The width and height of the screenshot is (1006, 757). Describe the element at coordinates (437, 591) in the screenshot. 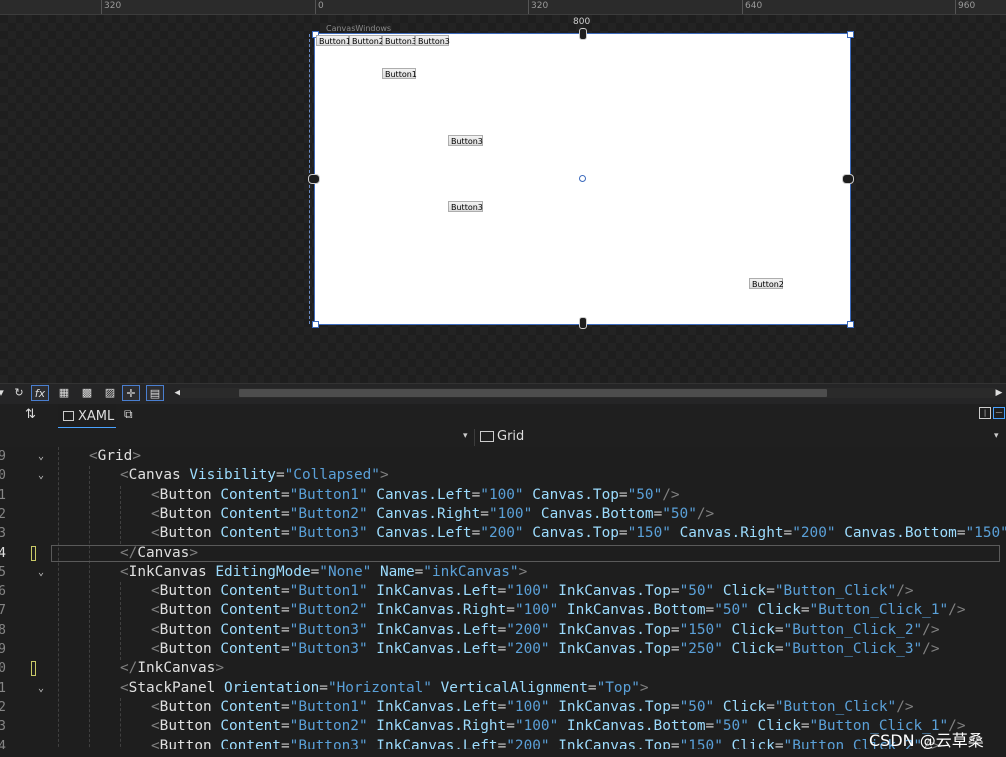

I see `code-token: InkCanvas.Left` at that location.